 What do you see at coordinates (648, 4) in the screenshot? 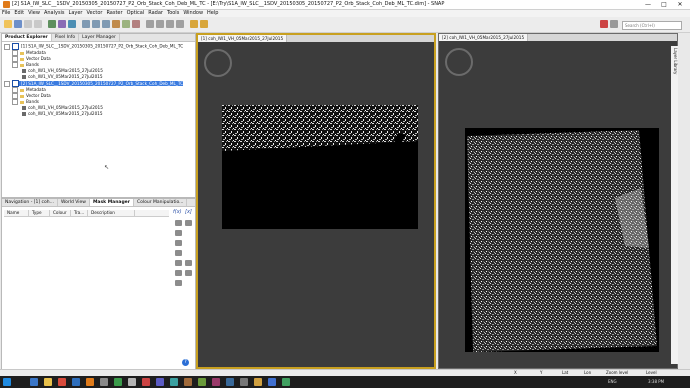
I see `minimize-button: —` at bounding box center [648, 4].